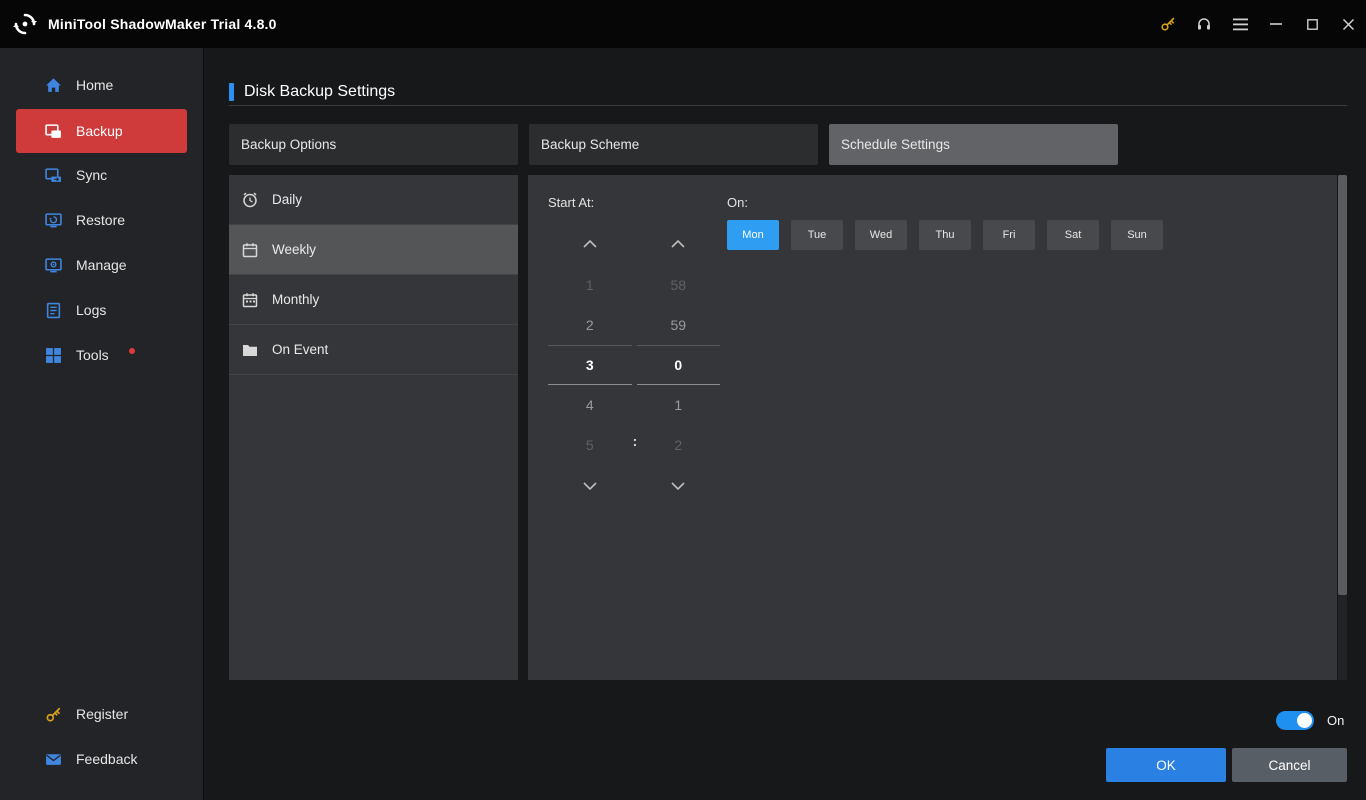 This screenshot has width=1366, height=800. I want to click on day-button-wed: Wed, so click(881, 235).